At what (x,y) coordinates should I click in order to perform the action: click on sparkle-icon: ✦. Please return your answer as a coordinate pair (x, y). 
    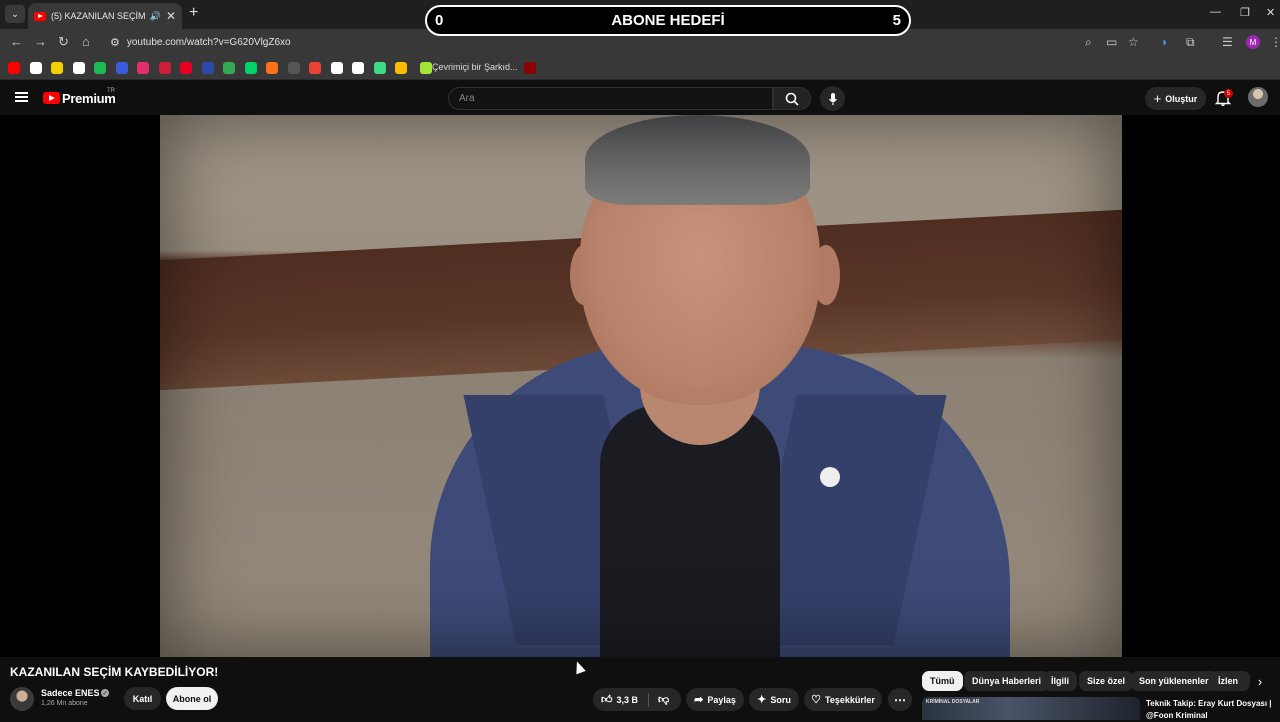
    Looking at the image, I should click on (762, 700).